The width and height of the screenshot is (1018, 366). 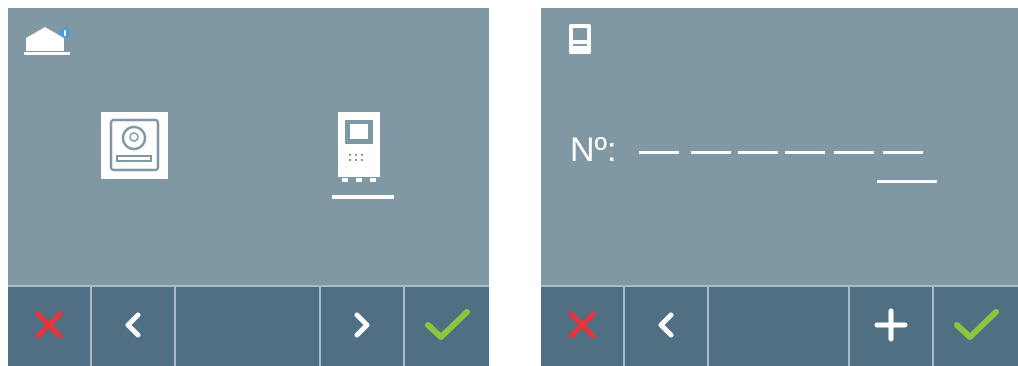 I want to click on chevron-right-icon, so click(x=362, y=327).